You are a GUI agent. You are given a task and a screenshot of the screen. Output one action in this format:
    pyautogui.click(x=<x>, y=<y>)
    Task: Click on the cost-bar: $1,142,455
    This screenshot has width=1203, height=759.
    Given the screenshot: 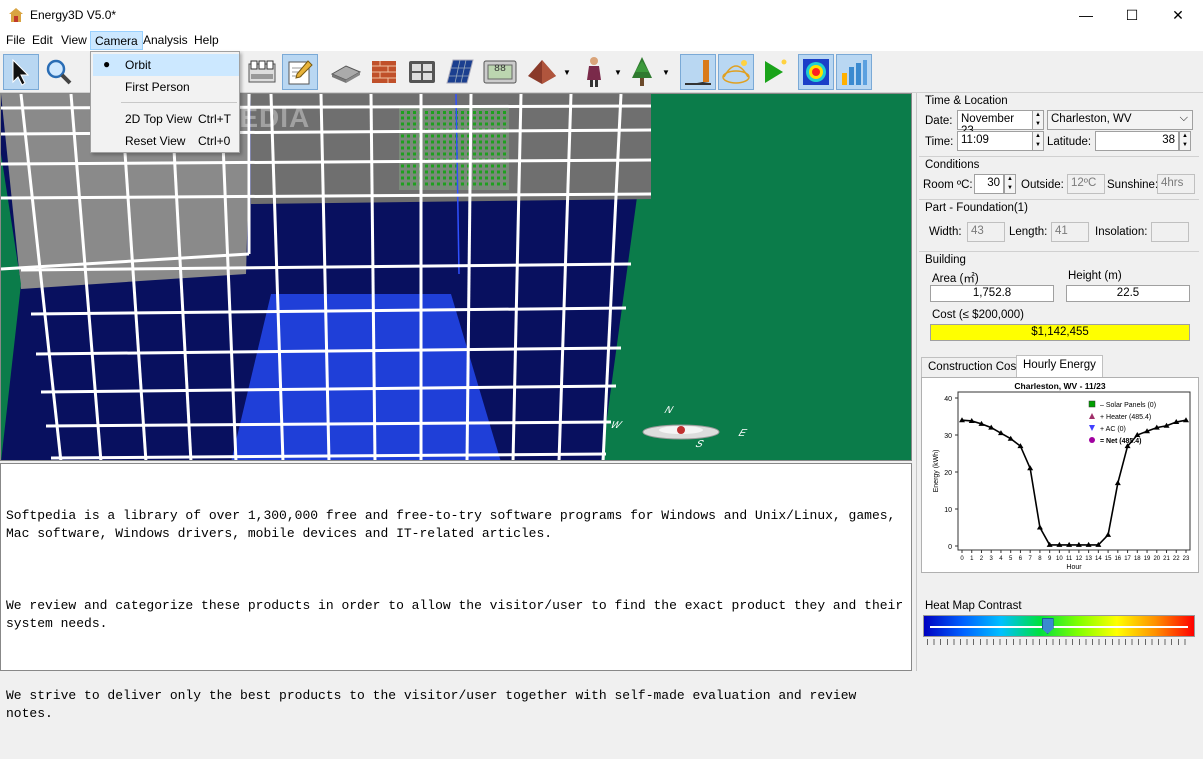 What is the action you would take?
    pyautogui.click(x=1060, y=332)
    